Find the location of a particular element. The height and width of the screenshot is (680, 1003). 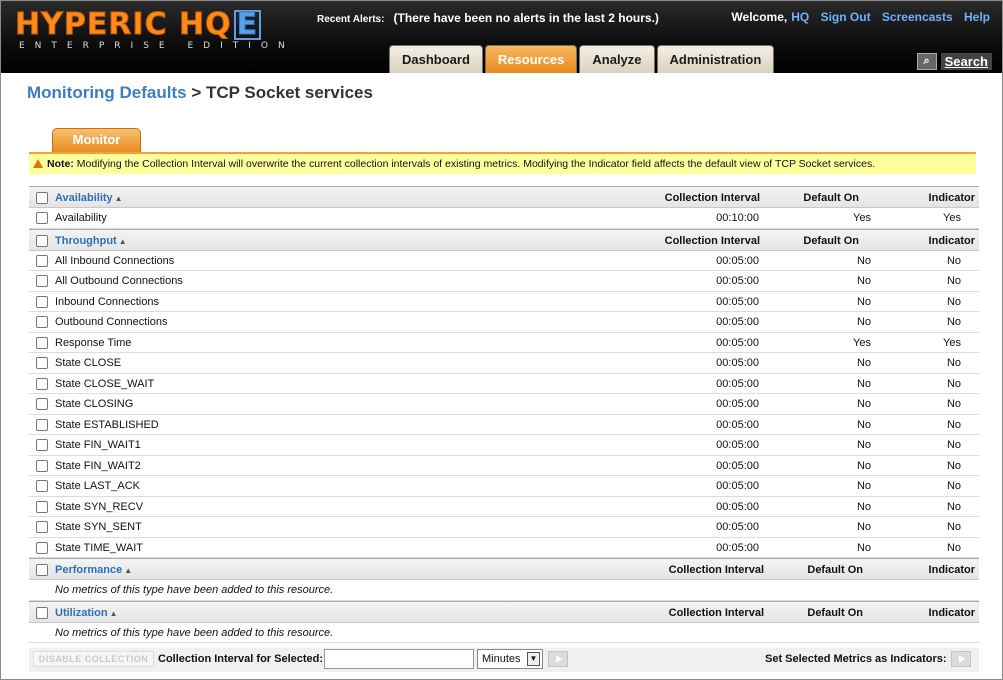

col-collection-interval: Collection Interval is located at coordinates (712, 240).